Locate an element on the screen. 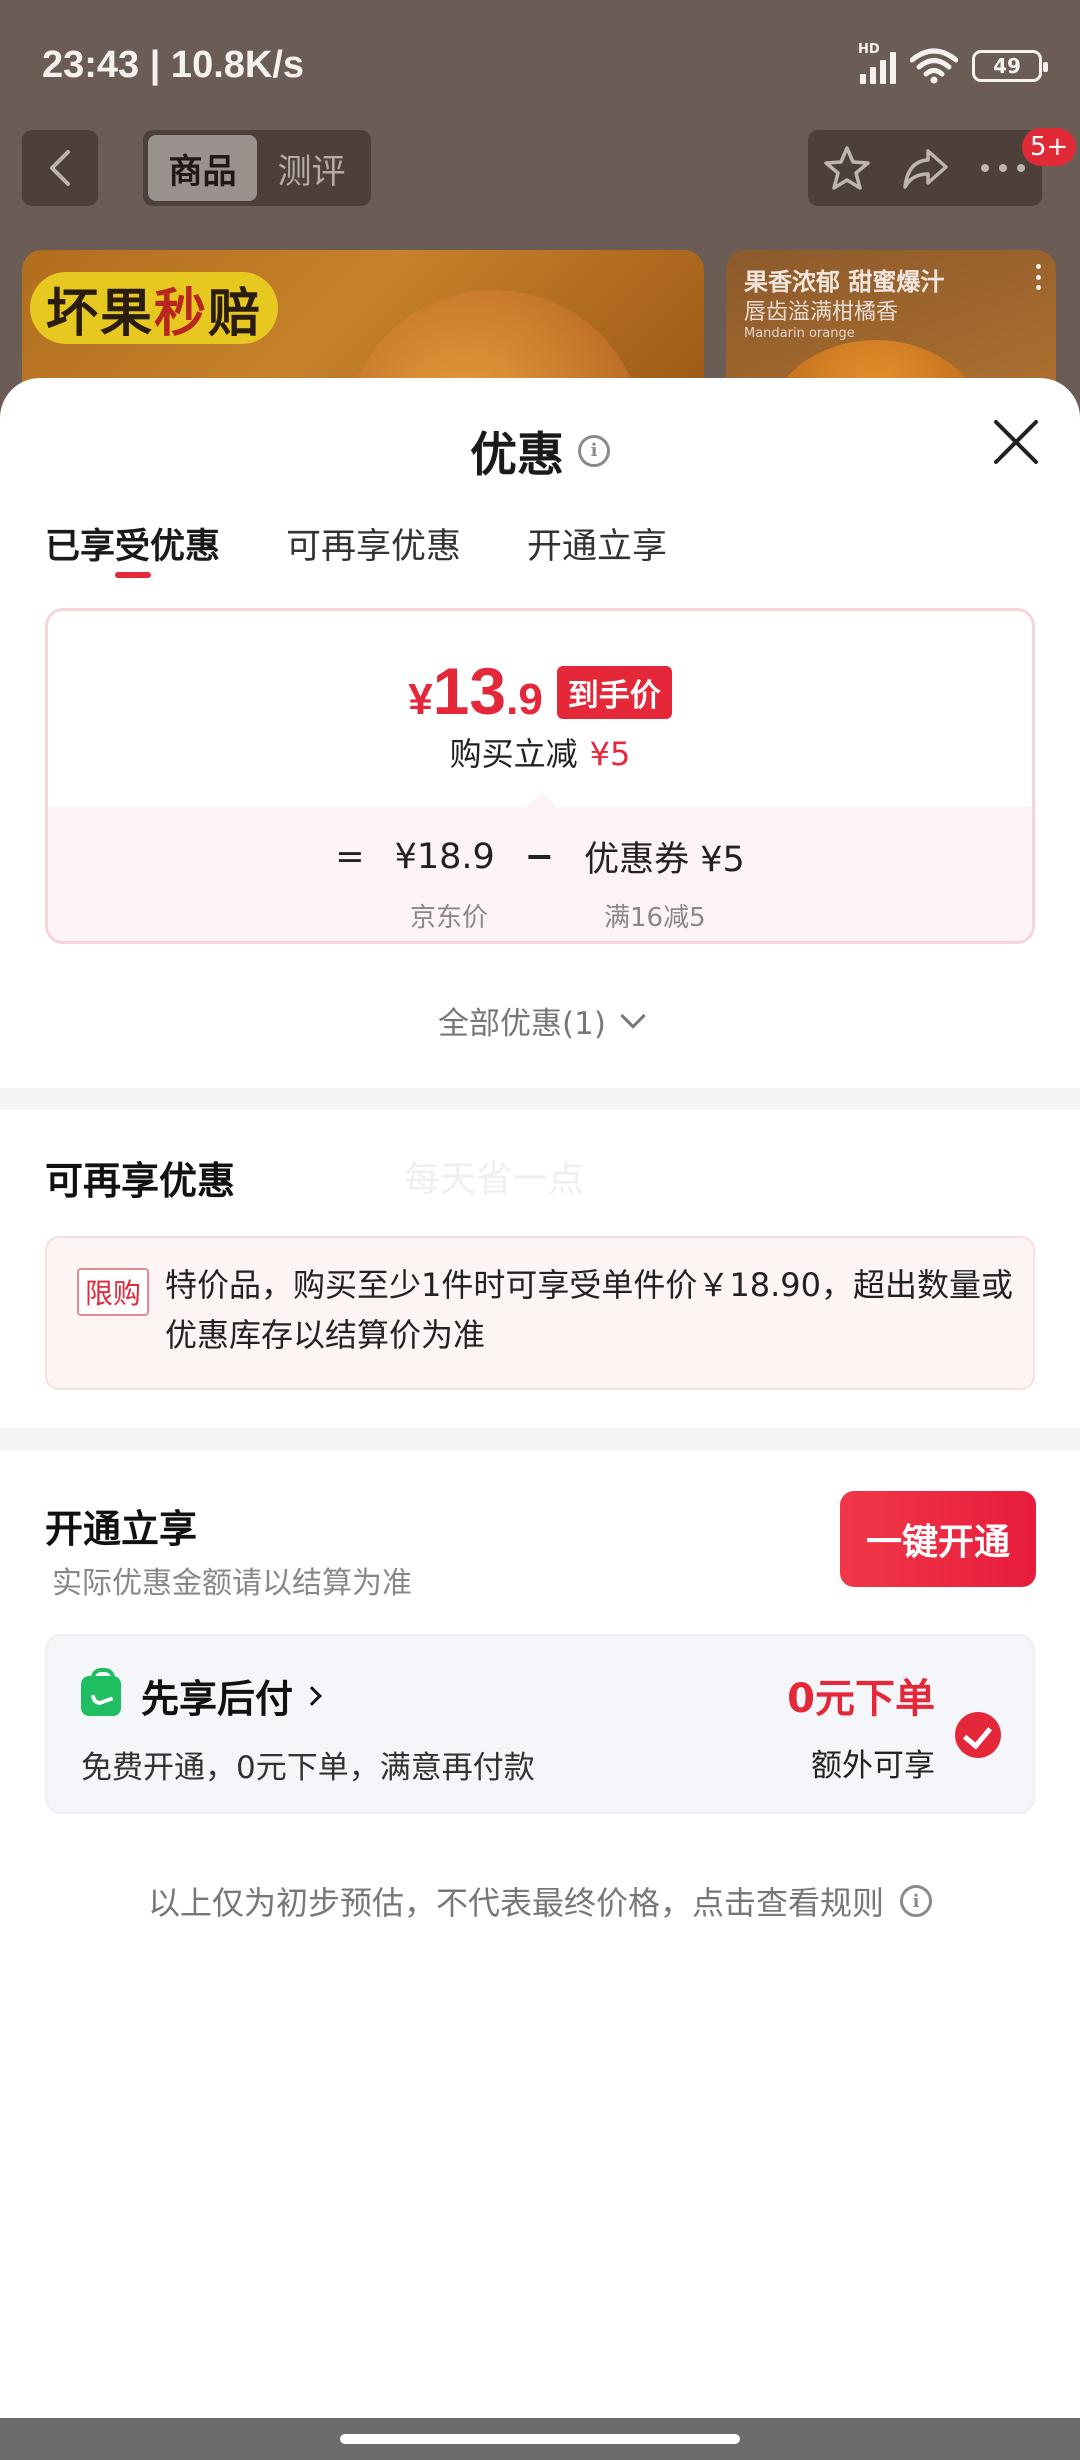 The image size is (1080, 2460). banner-caption: Mandarin orange is located at coordinates (799, 333).